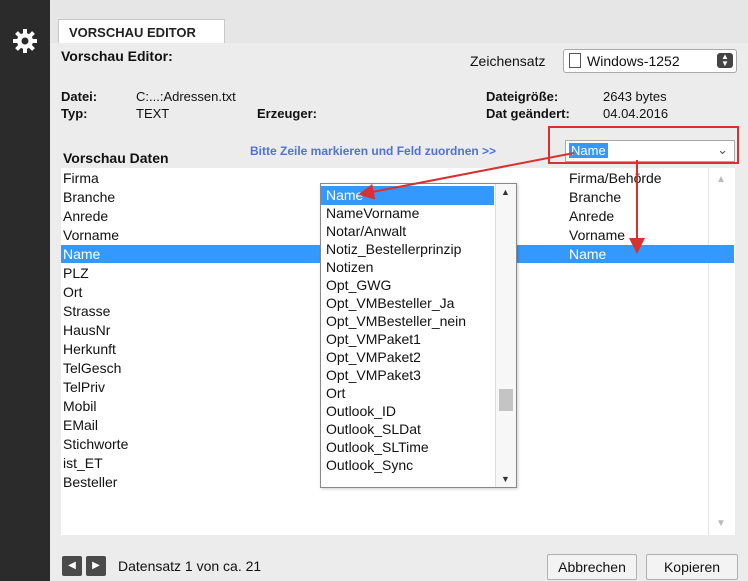  I want to click on spinner-icon: ▲ ▼, so click(725, 60).